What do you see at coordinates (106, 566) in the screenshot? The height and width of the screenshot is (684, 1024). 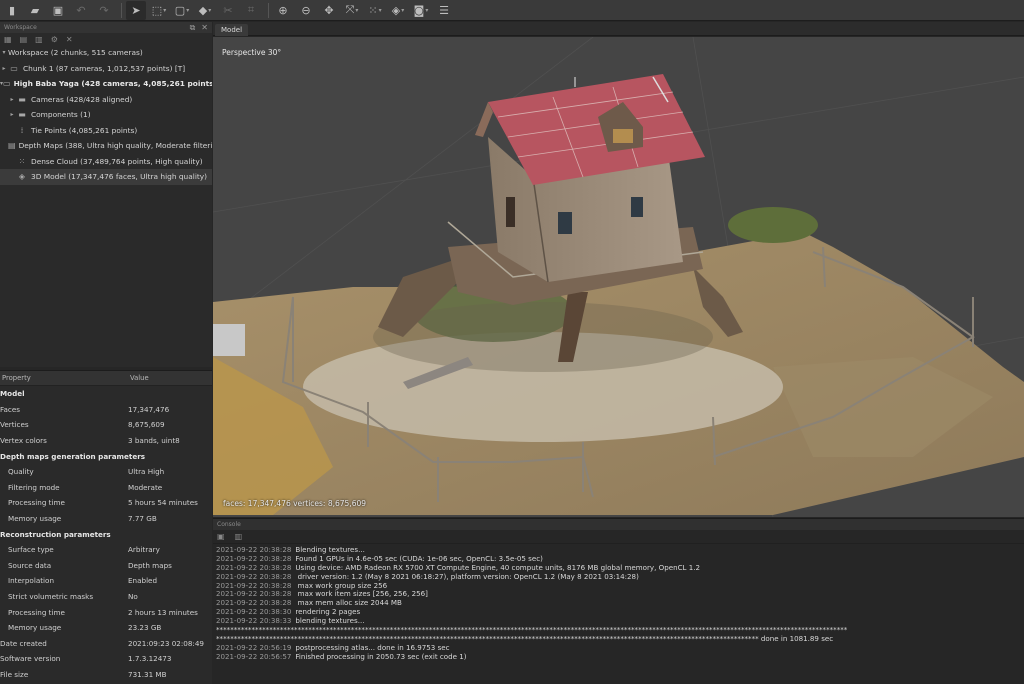 I see `property-row: Source data Depth maps` at bounding box center [106, 566].